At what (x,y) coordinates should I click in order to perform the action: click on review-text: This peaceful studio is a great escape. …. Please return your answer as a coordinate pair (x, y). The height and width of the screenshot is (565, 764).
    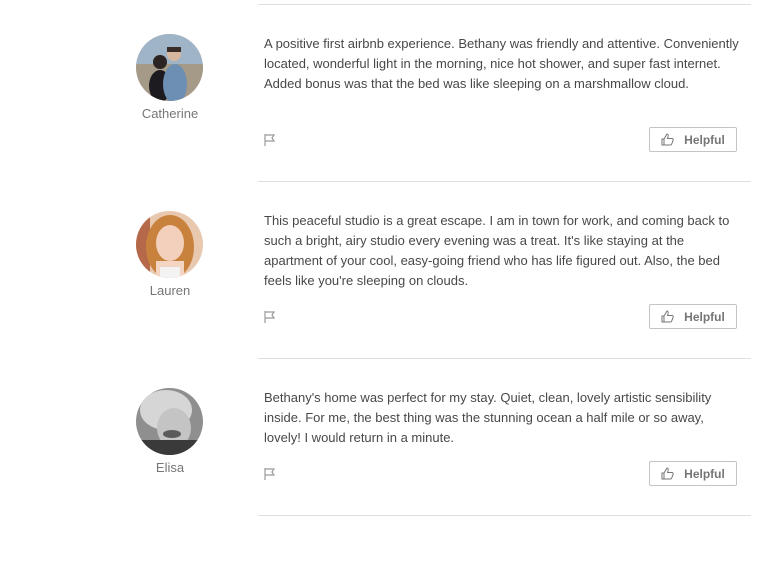
    Looking at the image, I should click on (497, 250).